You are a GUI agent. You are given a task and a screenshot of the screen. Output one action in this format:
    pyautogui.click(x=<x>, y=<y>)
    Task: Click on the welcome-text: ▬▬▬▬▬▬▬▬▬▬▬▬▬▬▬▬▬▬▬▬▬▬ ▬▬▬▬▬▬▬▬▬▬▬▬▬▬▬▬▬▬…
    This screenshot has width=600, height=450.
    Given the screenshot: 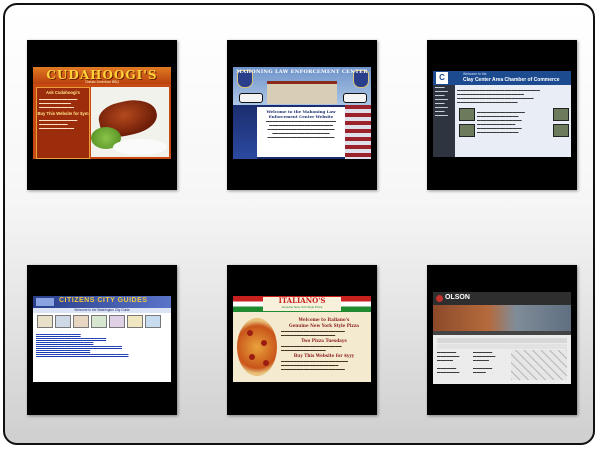 What is the action you would take?
    pyautogui.click(x=301, y=129)
    